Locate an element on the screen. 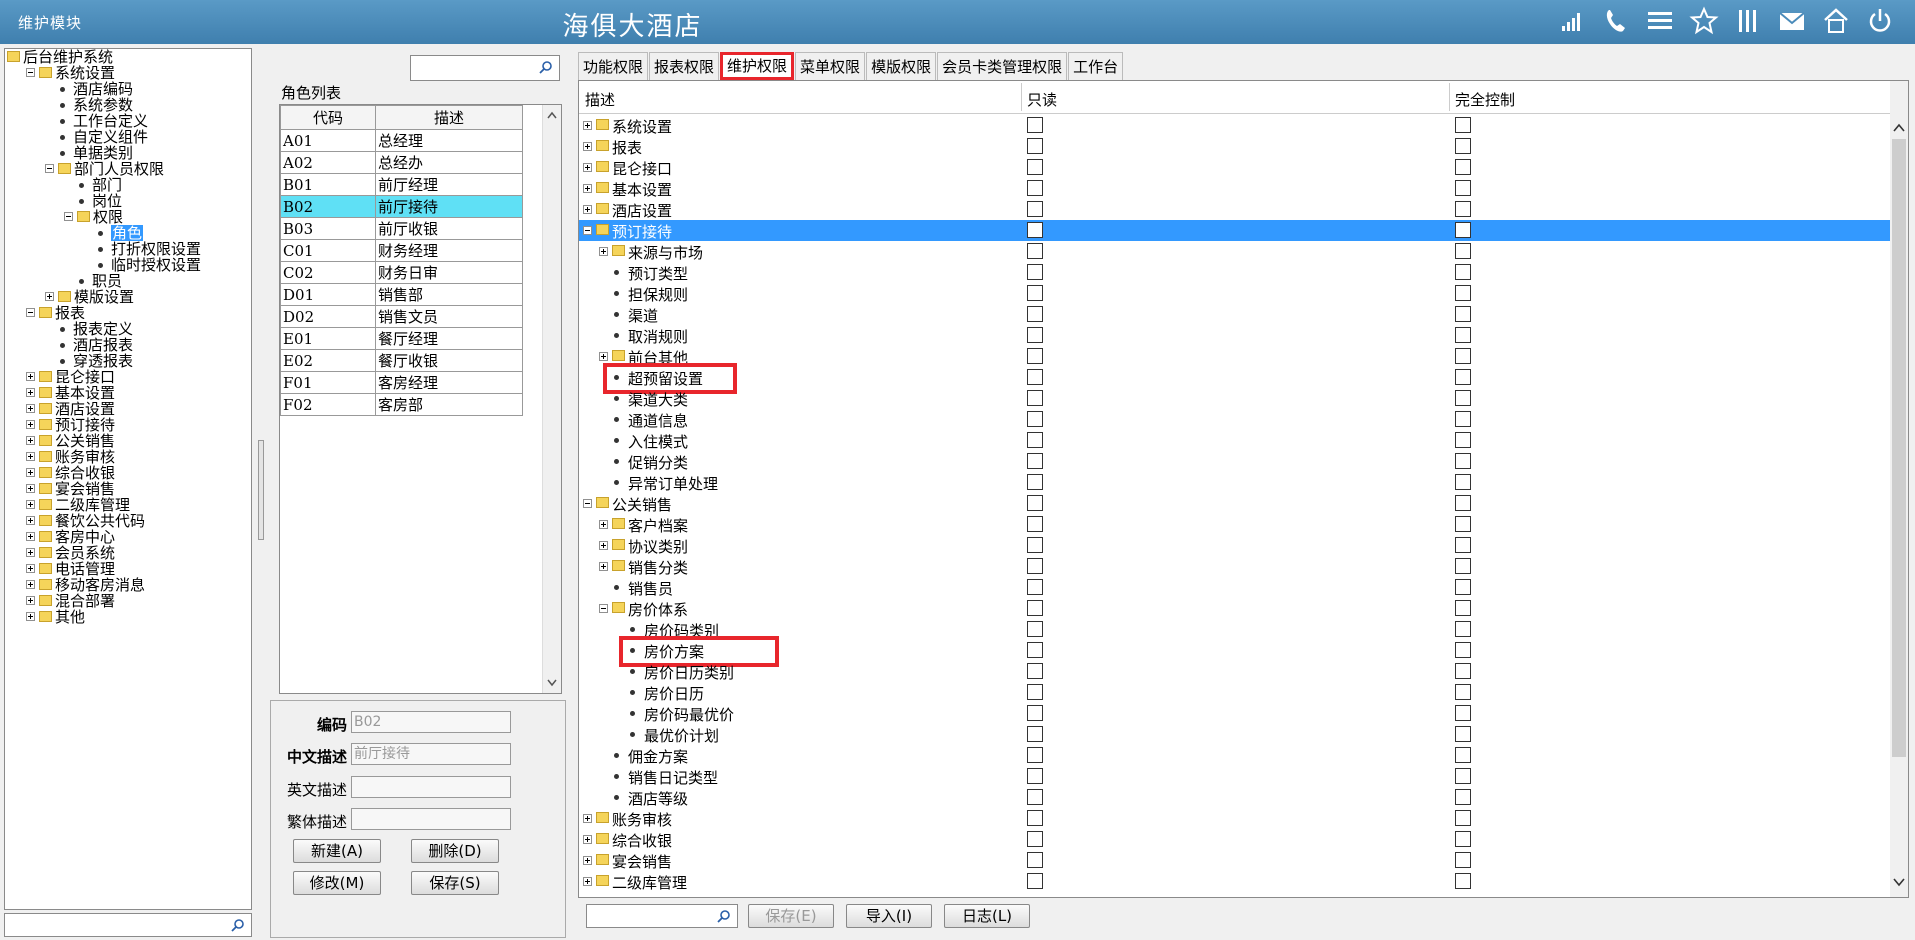  tree-item: 餐饮公共代码 is located at coordinates (128, 521).